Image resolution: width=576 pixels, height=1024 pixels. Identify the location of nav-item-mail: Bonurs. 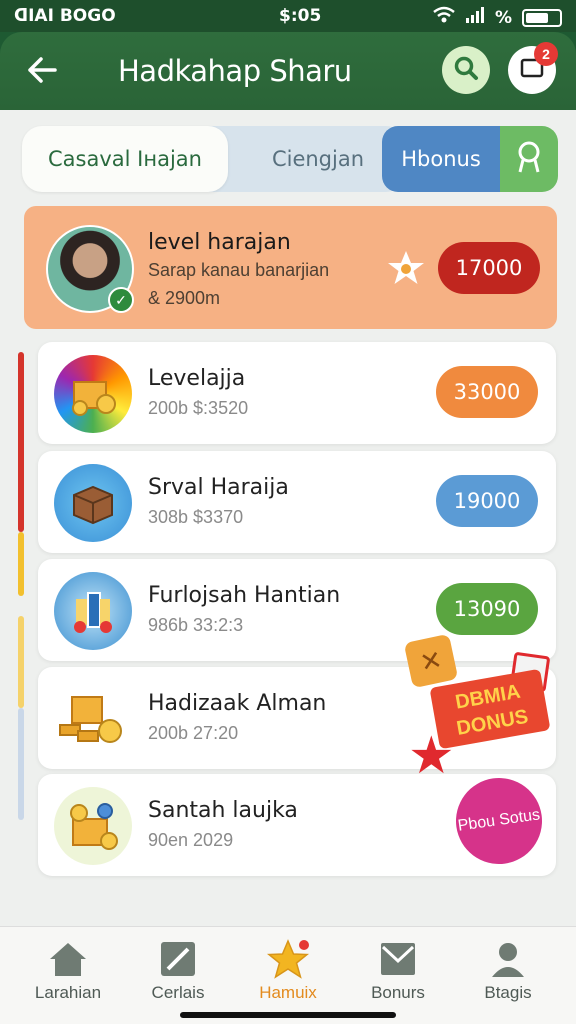
(398, 976).